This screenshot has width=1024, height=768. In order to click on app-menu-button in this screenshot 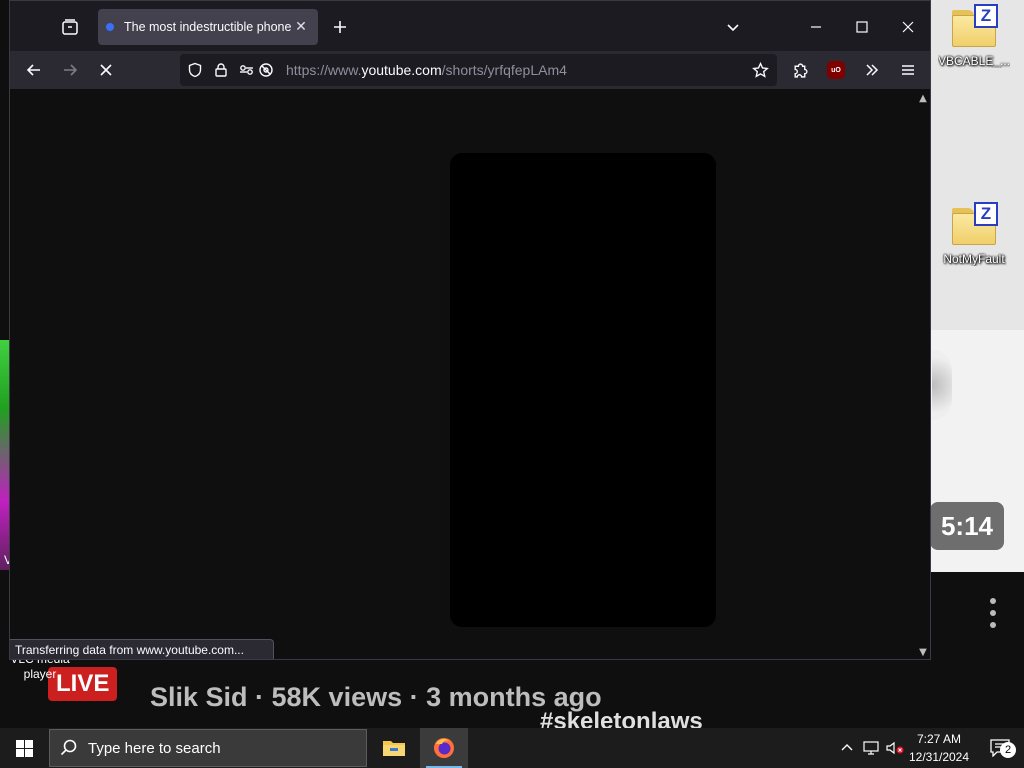, I will do `click(908, 70)`.